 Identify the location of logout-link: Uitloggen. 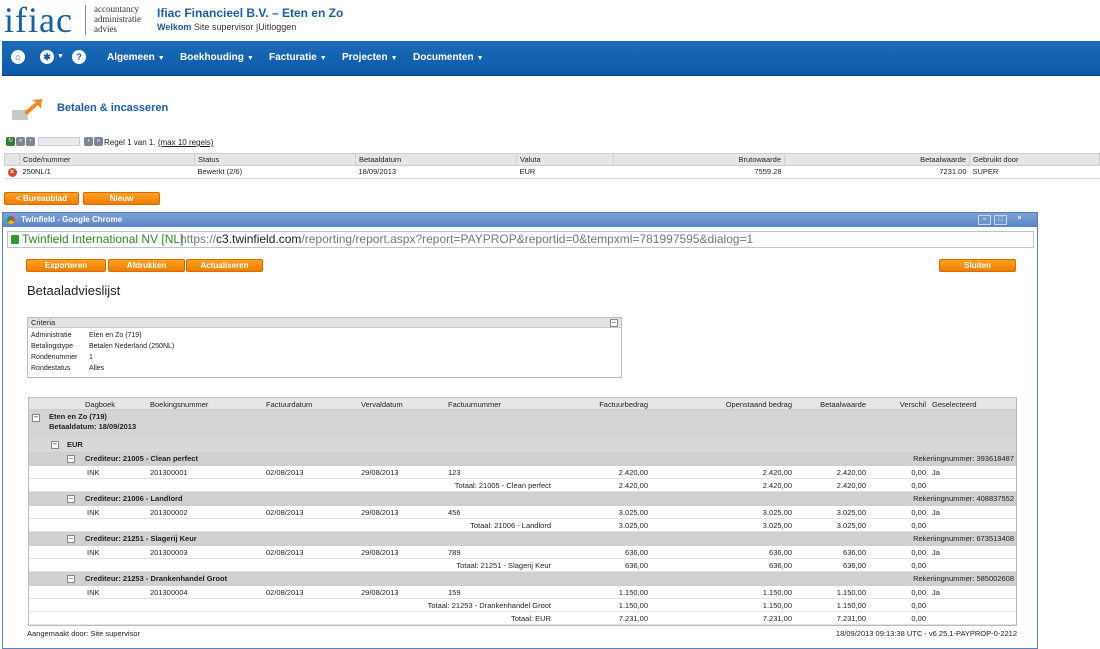
(277, 27).